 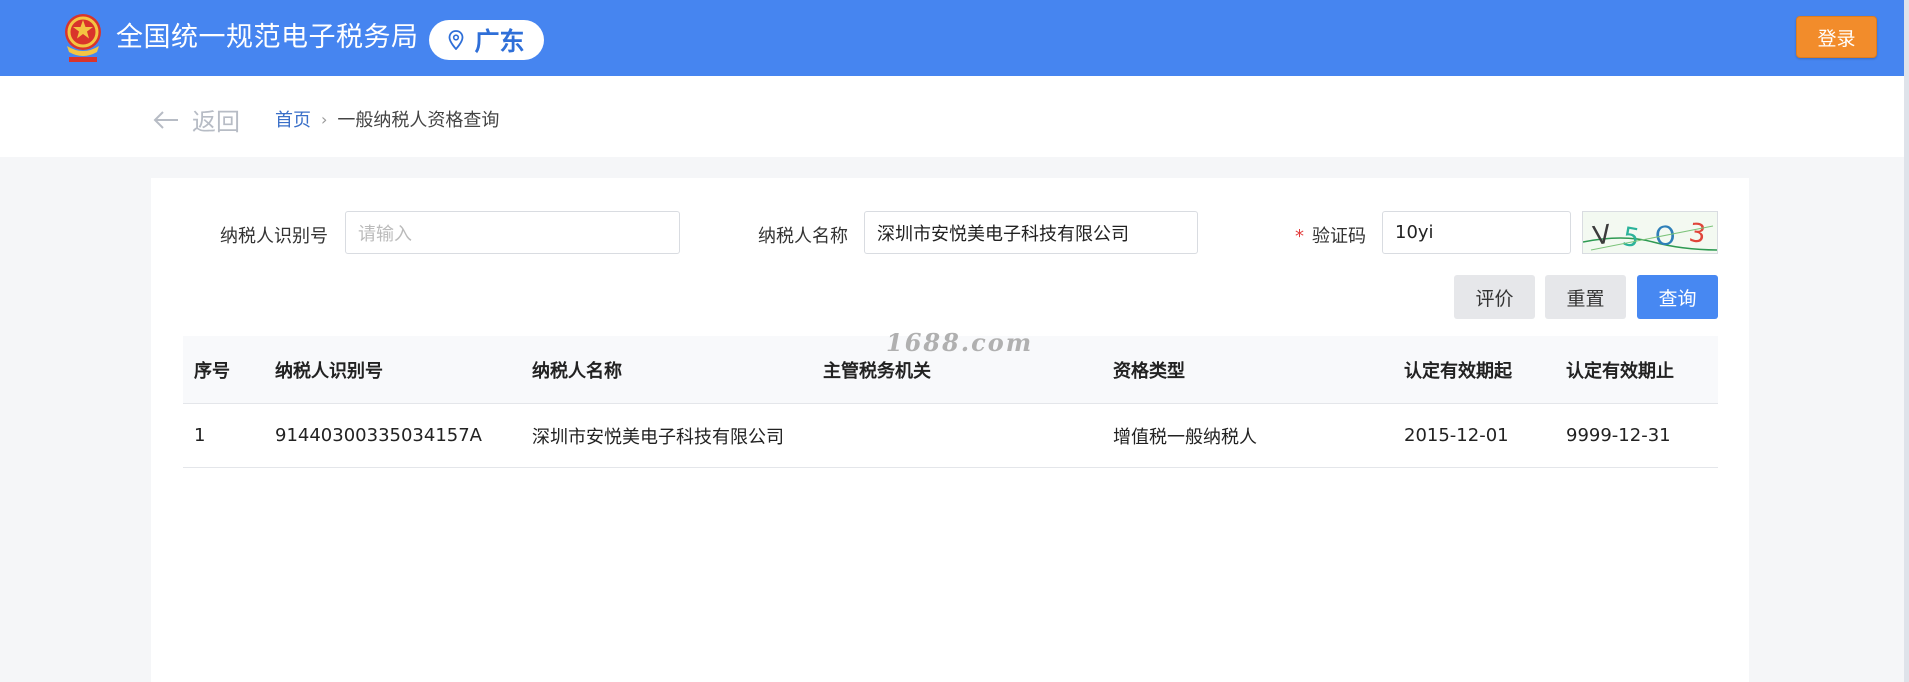 What do you see at coordinates (456, 40) in the screenshot?
I see `location-pin-icon` at bounding box center [456, 40].